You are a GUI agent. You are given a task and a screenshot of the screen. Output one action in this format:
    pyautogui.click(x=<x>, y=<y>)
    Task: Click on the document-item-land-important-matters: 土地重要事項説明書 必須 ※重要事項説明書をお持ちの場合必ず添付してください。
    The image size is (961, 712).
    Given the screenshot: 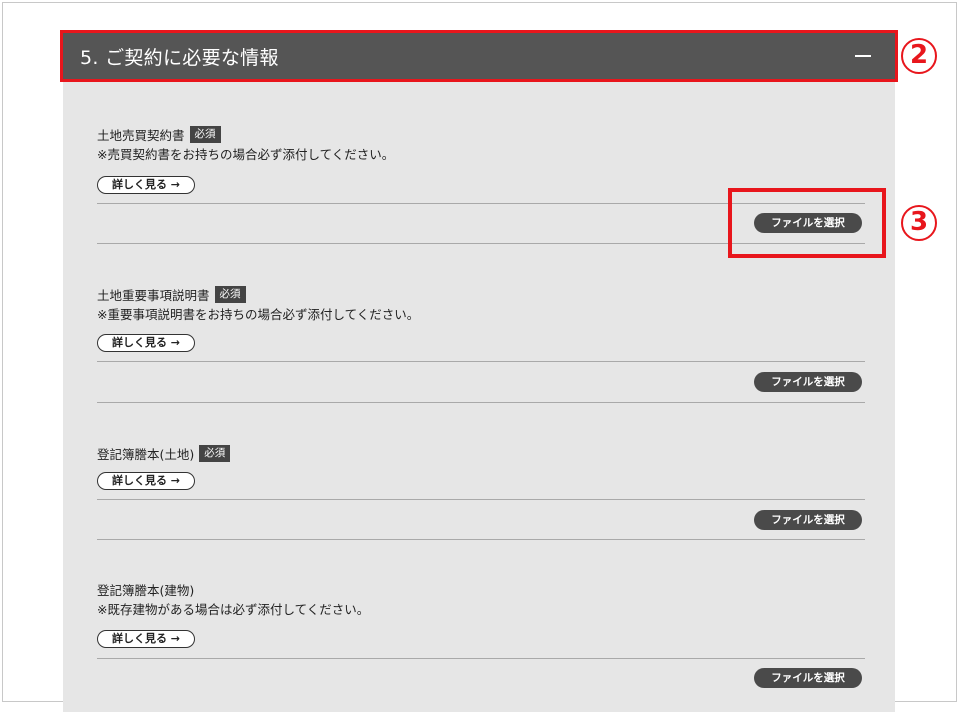 What is the action you would take?
    pyautogui.click(x=481, y=304)
    